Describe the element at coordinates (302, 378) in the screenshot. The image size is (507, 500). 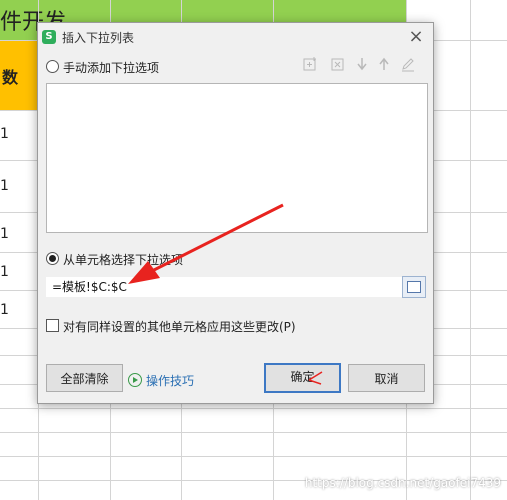
I see `ok-button: 确定` at that location.